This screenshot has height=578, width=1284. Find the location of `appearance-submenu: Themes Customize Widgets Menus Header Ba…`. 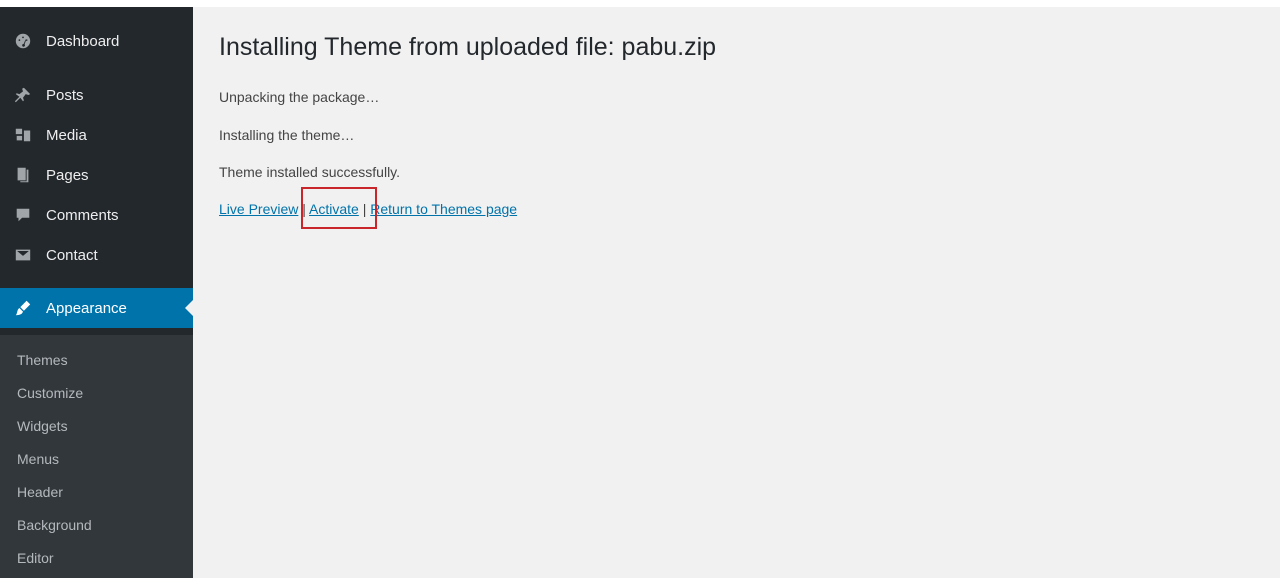

appearance-submenu: Themes Customize Widgets Menus Header Ba… is located at coordinates (96, 456).